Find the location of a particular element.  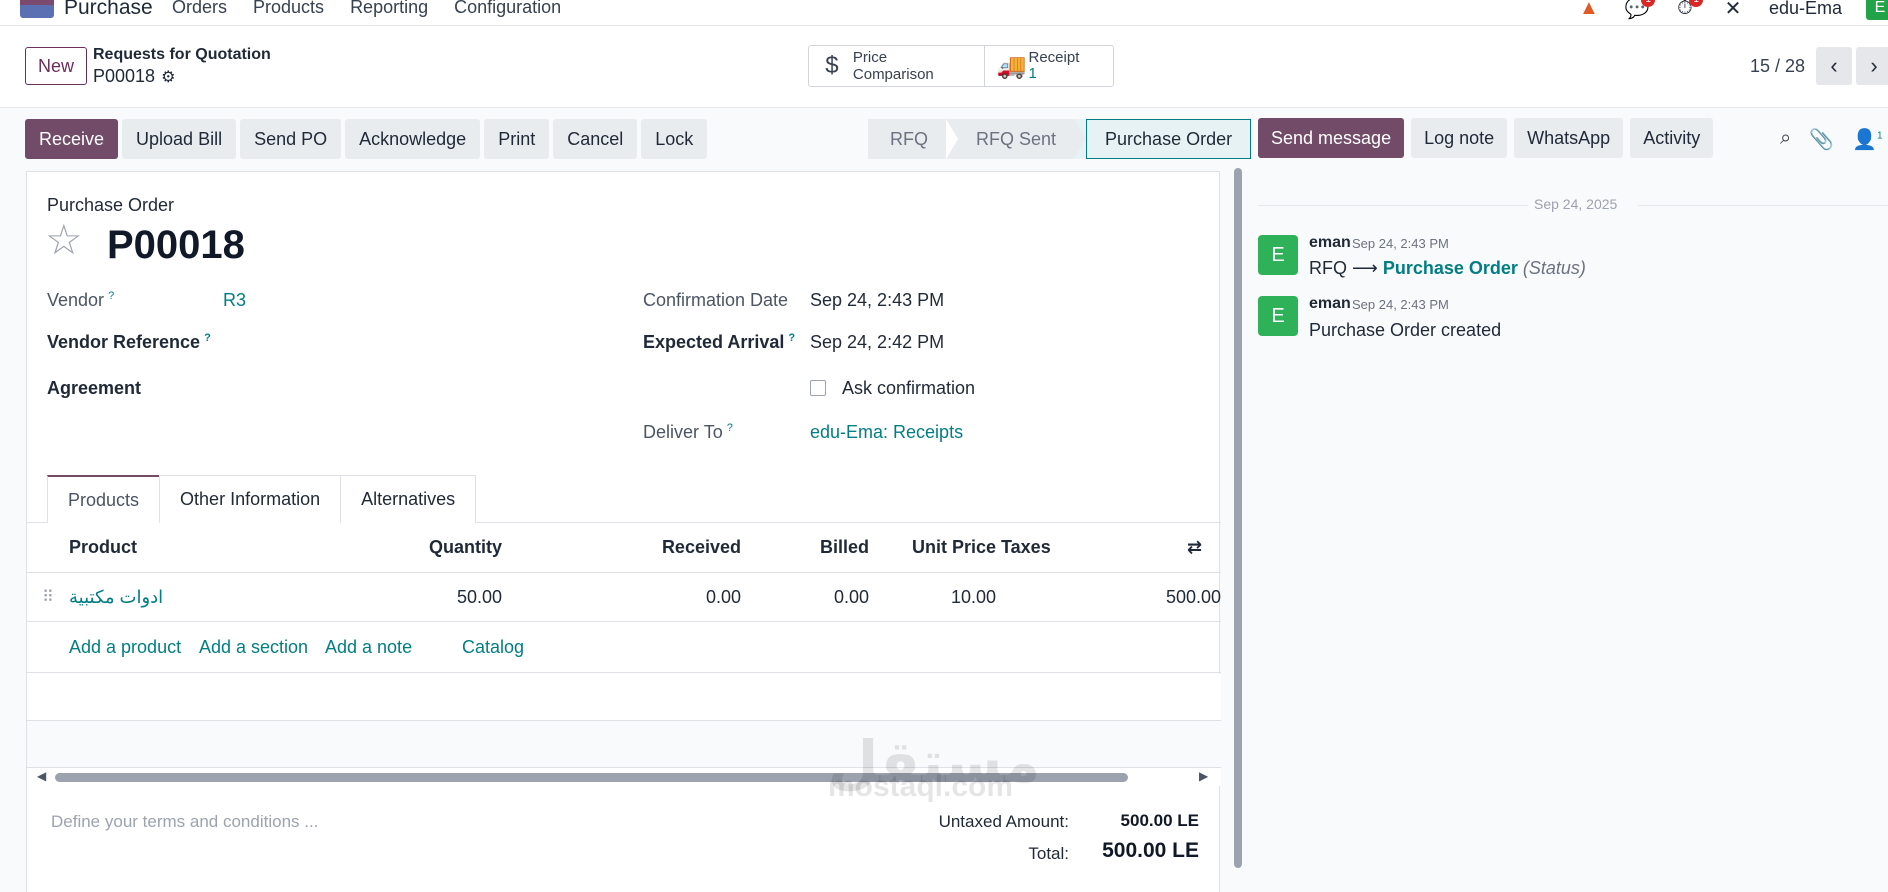

activities-clock-icon: ⏱1 is located at coordinates (1688, 9).